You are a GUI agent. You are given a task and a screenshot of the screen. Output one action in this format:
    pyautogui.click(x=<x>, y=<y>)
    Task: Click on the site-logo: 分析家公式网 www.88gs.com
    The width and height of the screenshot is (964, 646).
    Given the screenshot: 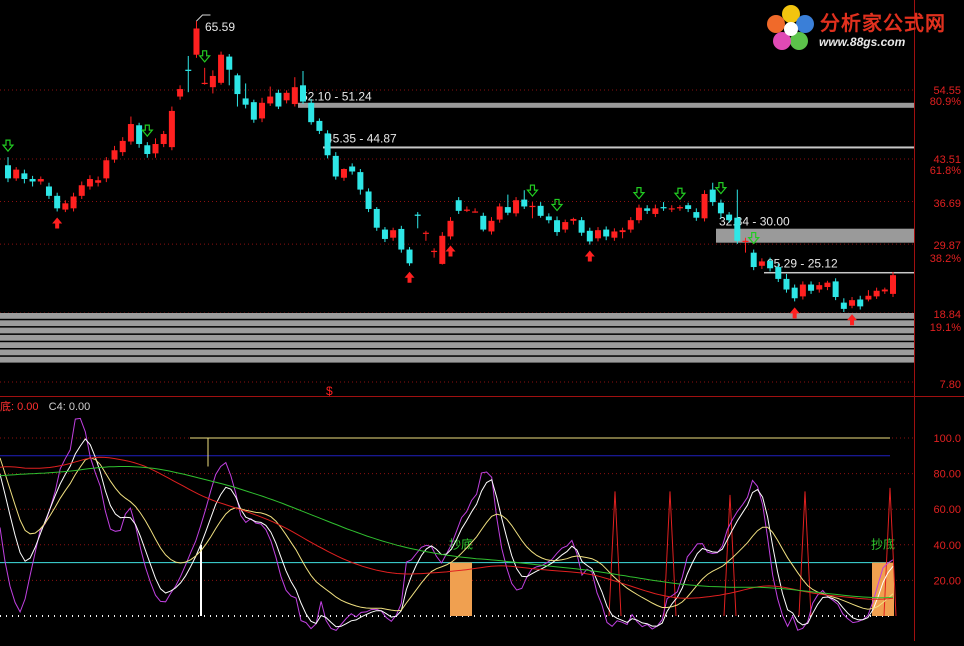 What is the action you would take?
    pyautogui.click(x=863, y=29)
    